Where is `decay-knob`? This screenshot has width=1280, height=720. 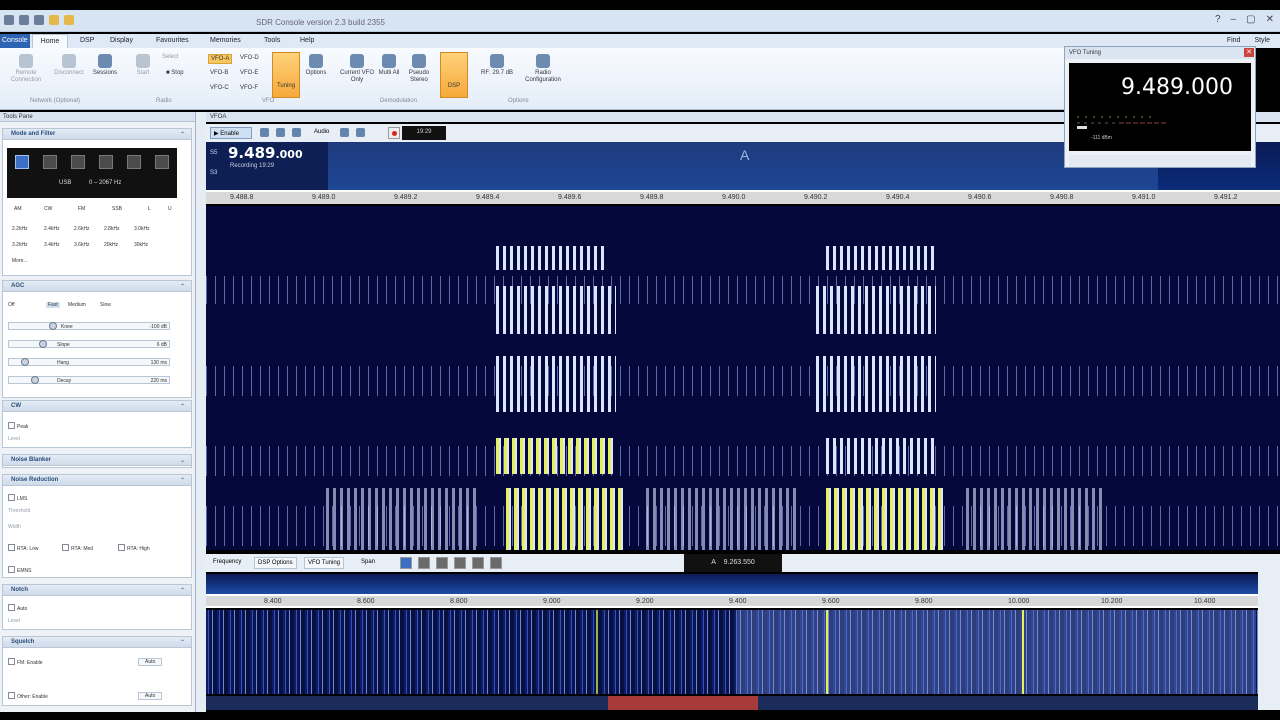 decay-knob is located at coordinates (35, 380).